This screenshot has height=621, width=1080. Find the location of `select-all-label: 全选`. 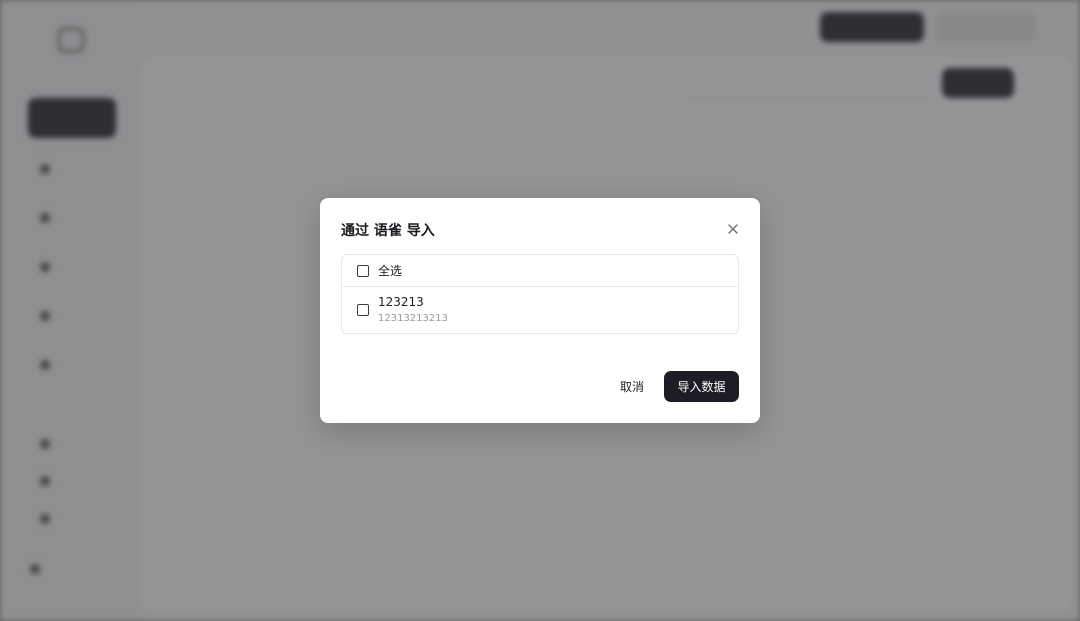

select-all-label: 全选 is located at coordinates (390, 271).